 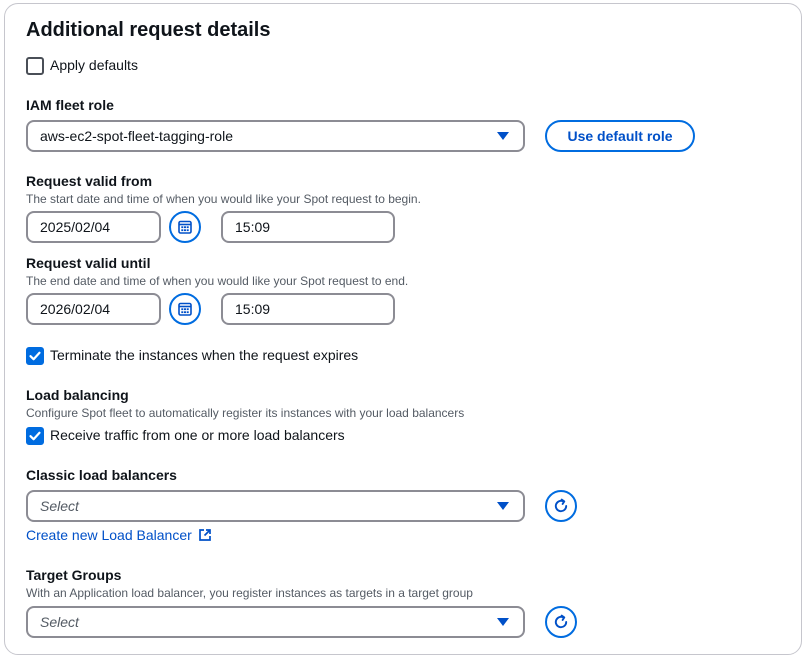 What do you see at coordinates (620, 136) in the screenshot?
I see `use-default-role-button: Use default role` at bounding box center [620, 136].